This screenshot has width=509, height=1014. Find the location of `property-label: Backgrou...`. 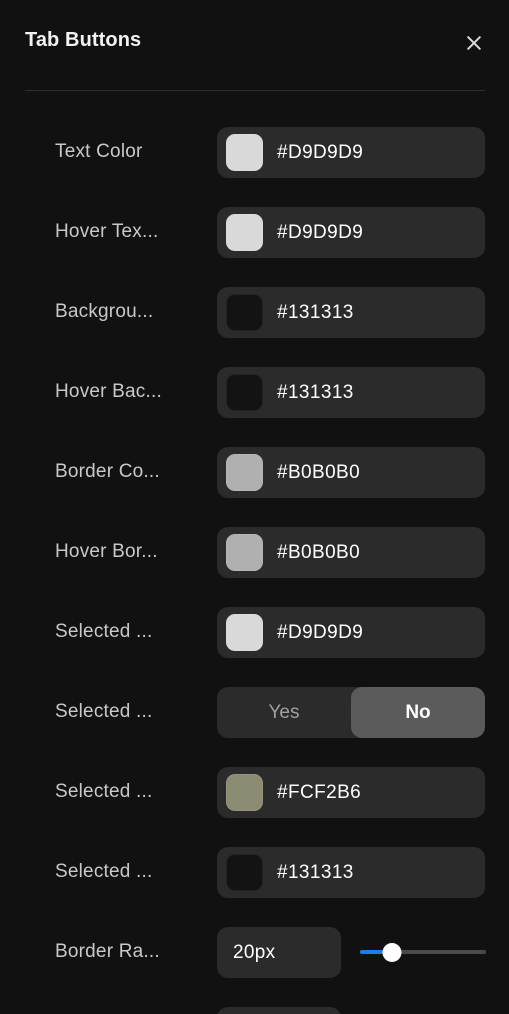

property-label: Backgrou... is located at coordinates (104, 311).